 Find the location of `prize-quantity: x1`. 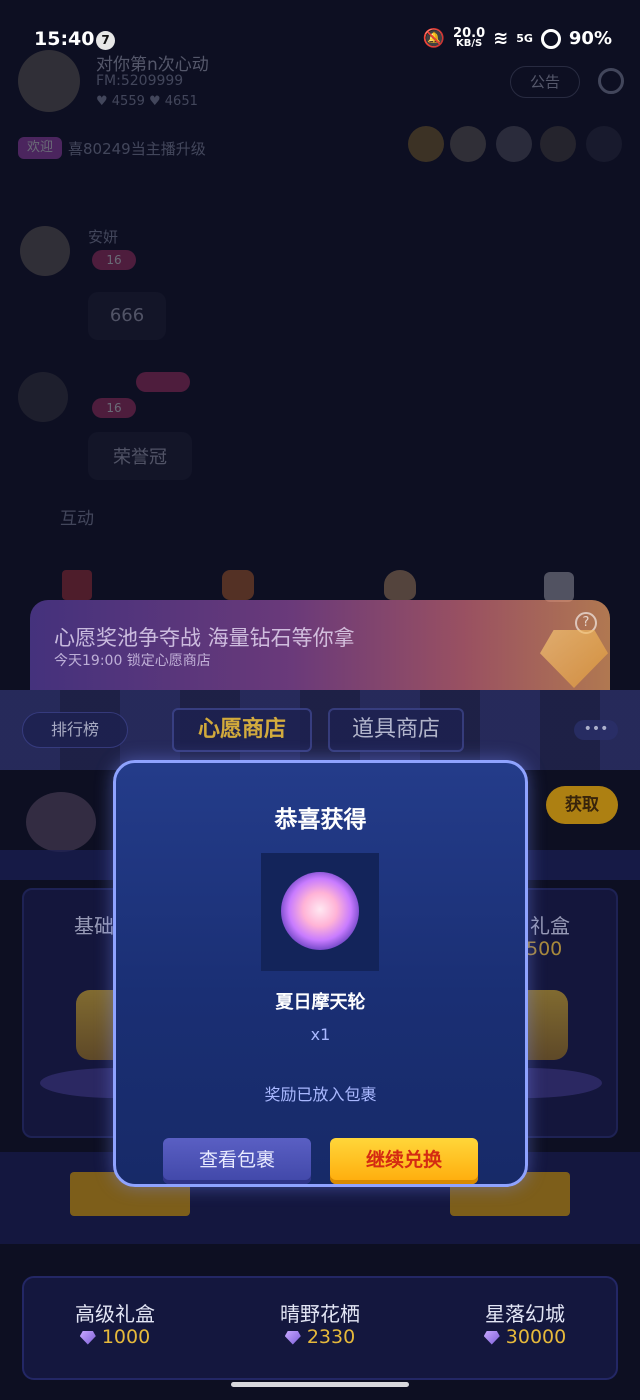

prize-quantity: x1 is located at coordinates (320, 1034).